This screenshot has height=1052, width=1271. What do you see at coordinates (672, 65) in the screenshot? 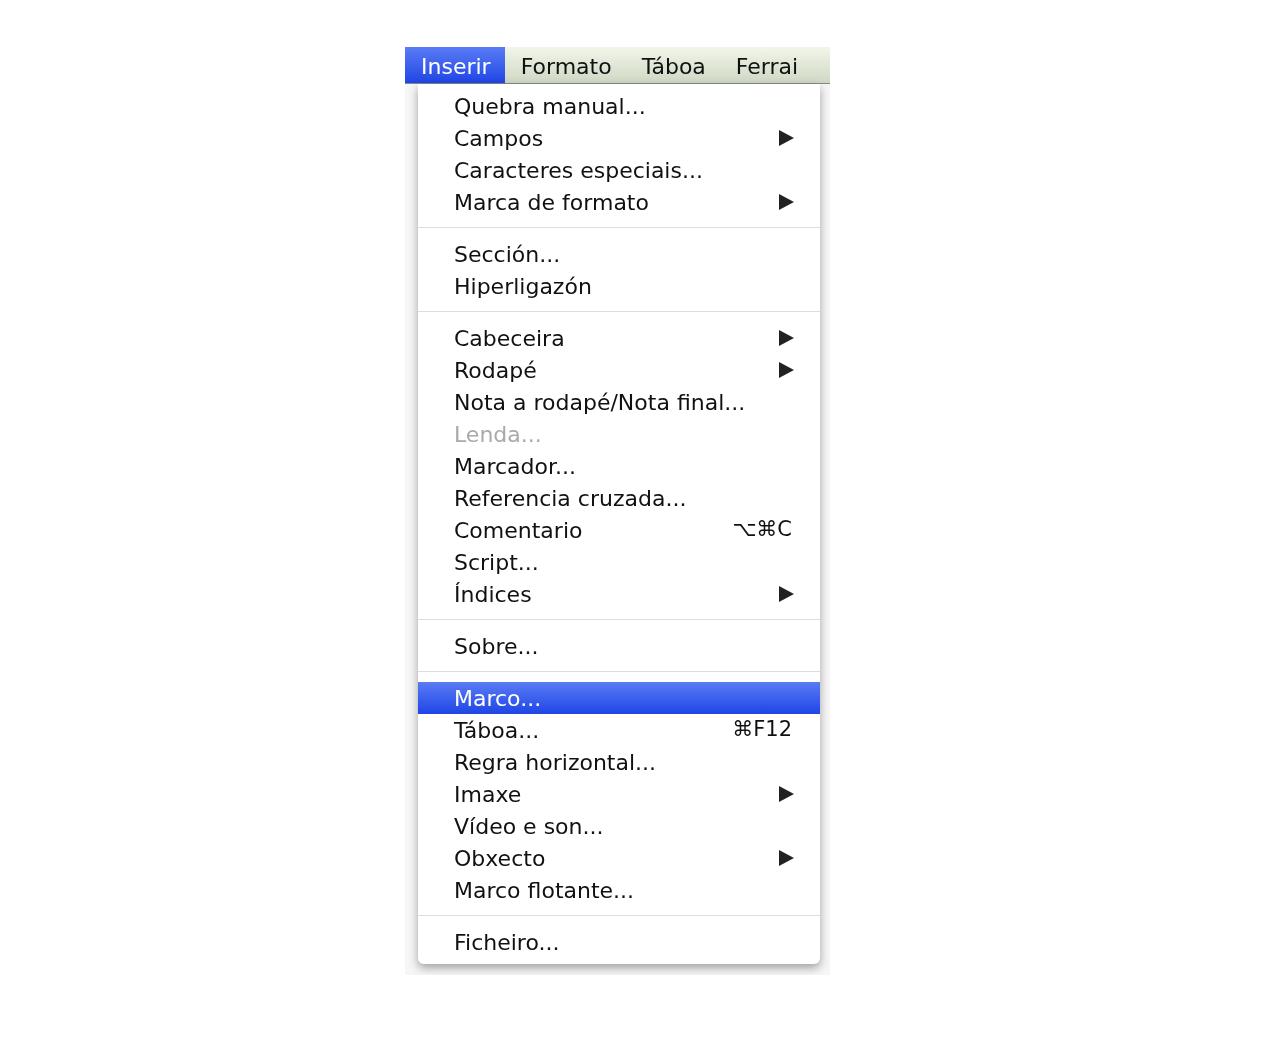
I see `menu-title: Táboa` at bounding box center [672, 65].